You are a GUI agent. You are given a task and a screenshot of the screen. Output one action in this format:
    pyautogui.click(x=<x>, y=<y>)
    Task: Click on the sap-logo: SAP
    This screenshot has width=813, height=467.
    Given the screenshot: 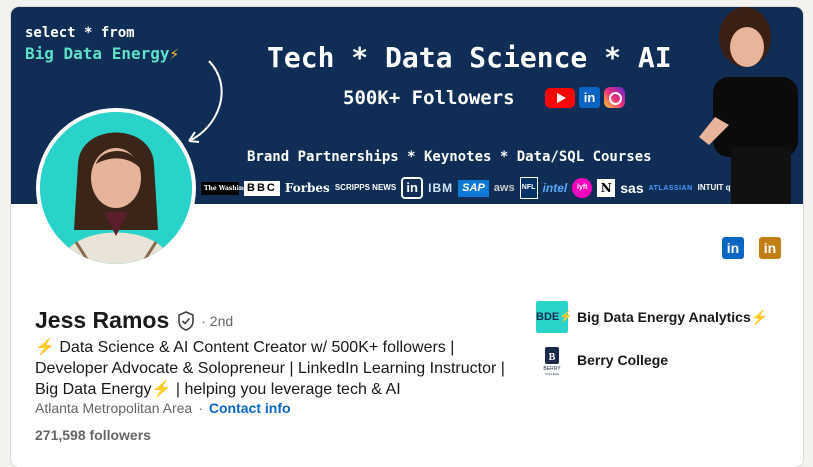 What is the action you would take?
    pyautogui.click(x=473, y=188)
    